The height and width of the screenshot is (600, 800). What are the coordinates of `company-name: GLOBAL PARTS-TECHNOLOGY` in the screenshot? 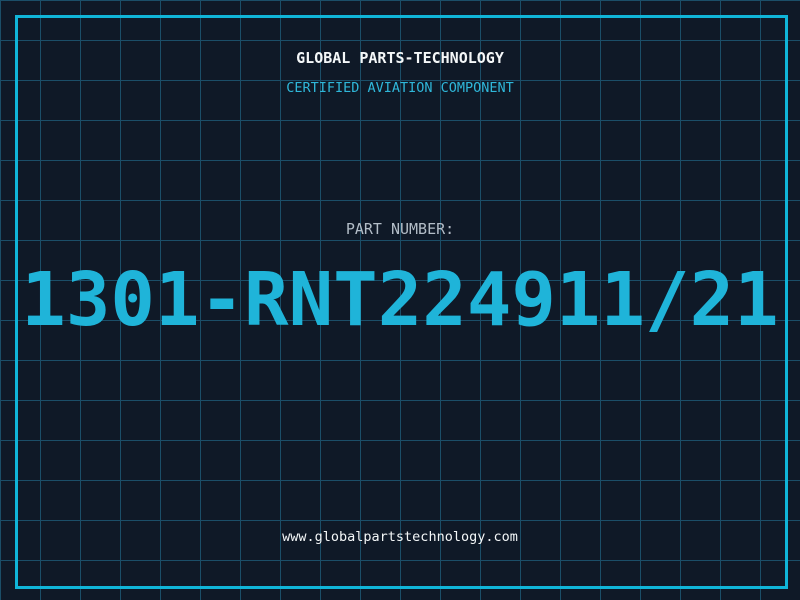 It's located at (400, 58).